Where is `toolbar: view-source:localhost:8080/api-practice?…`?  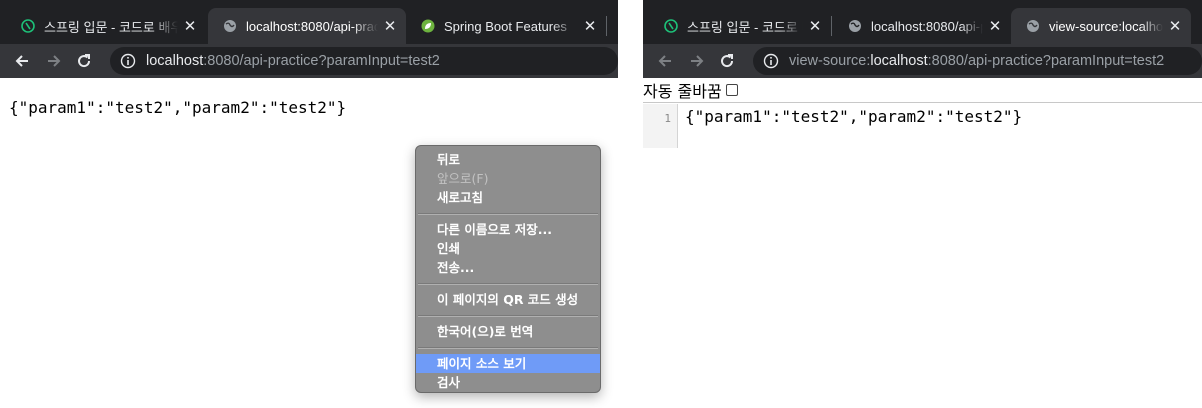 toolbar: view-source:localhost:8080/api-practice?… is located at coordinates (922, 61).